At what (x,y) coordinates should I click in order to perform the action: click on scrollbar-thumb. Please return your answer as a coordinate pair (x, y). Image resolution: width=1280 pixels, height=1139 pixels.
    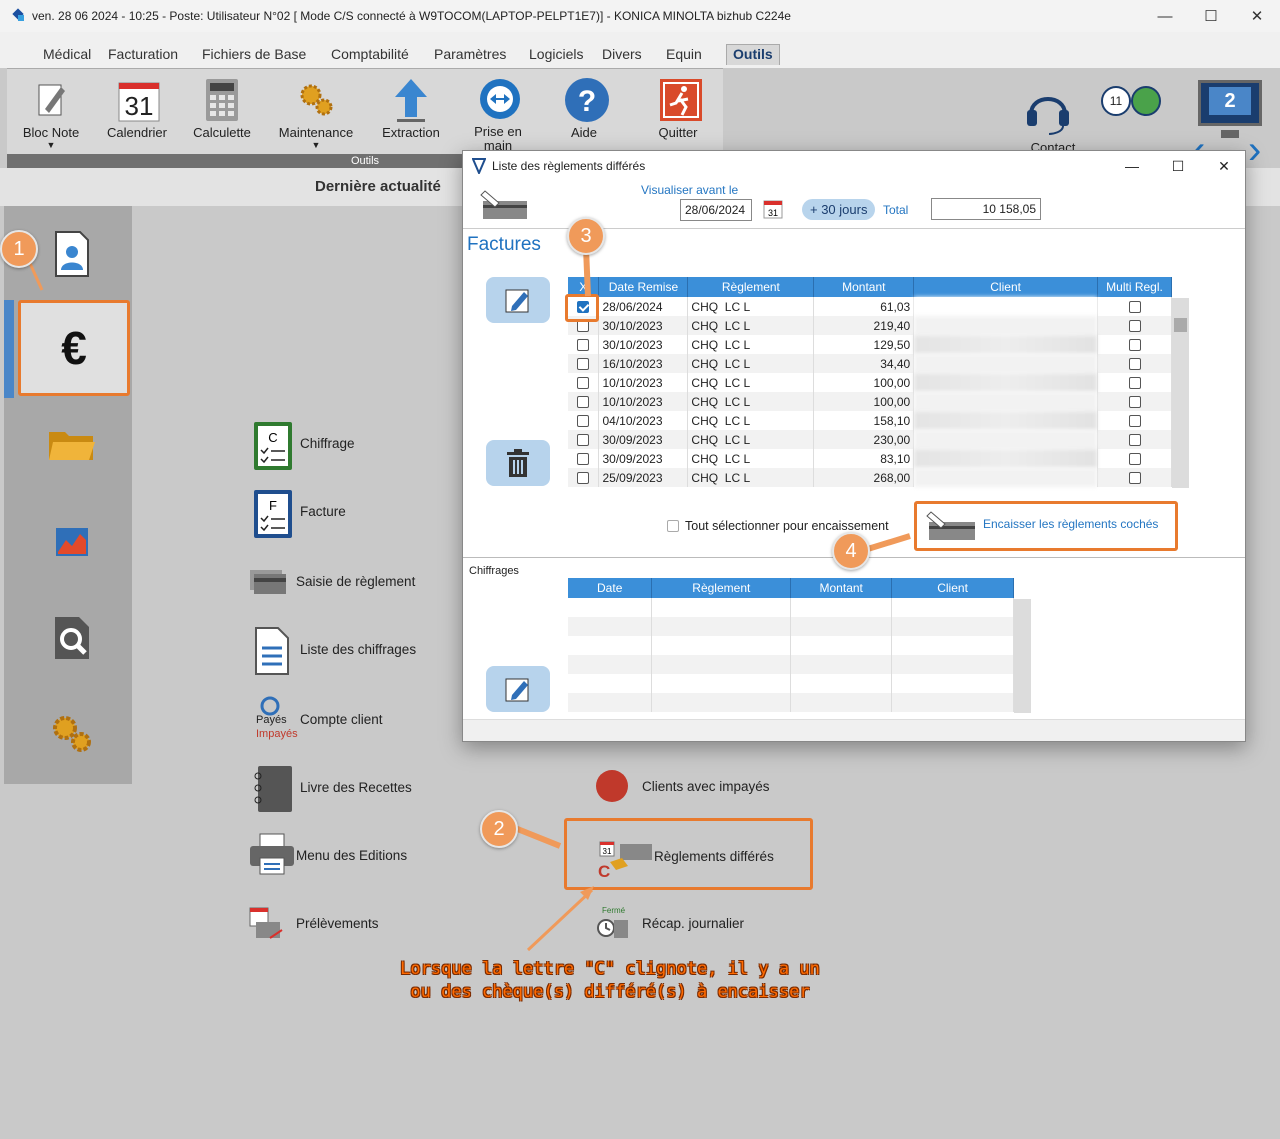
    Looking at the image, I should click on (1180, 325).